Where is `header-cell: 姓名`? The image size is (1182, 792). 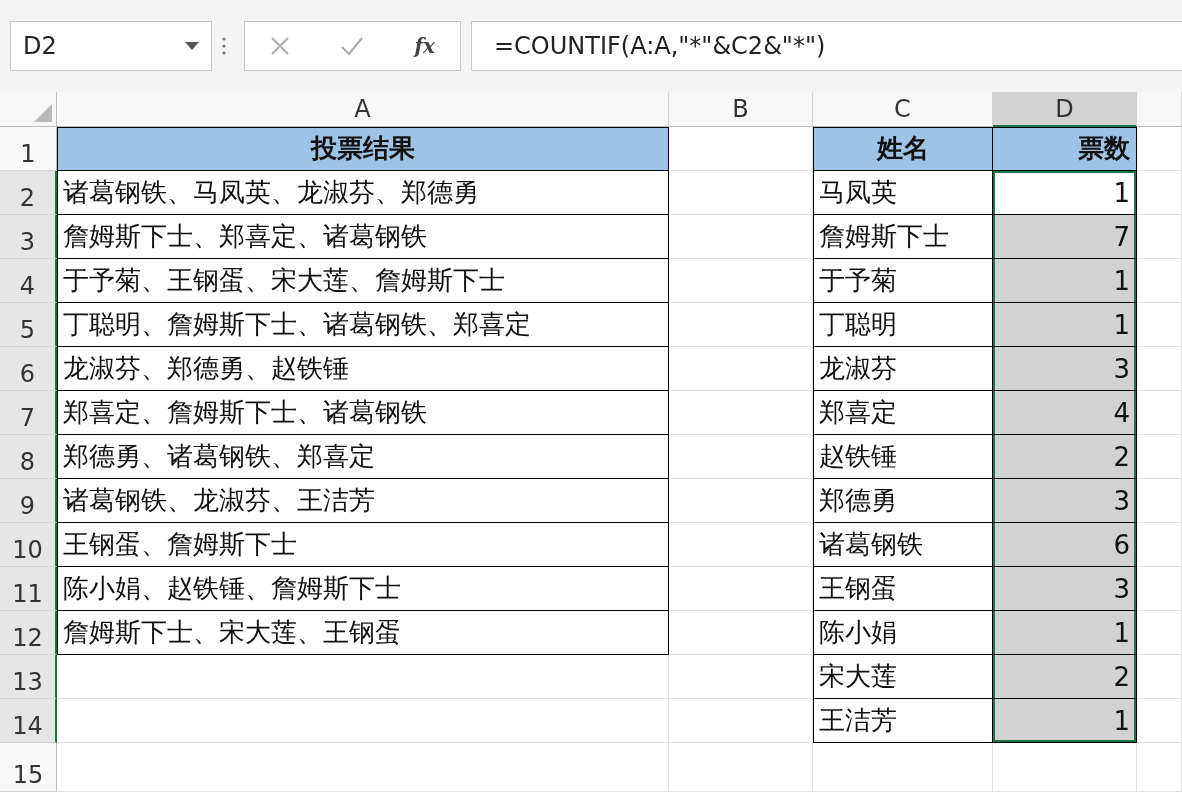
header-cell: 姓名 is located at coordinates (903, 149).